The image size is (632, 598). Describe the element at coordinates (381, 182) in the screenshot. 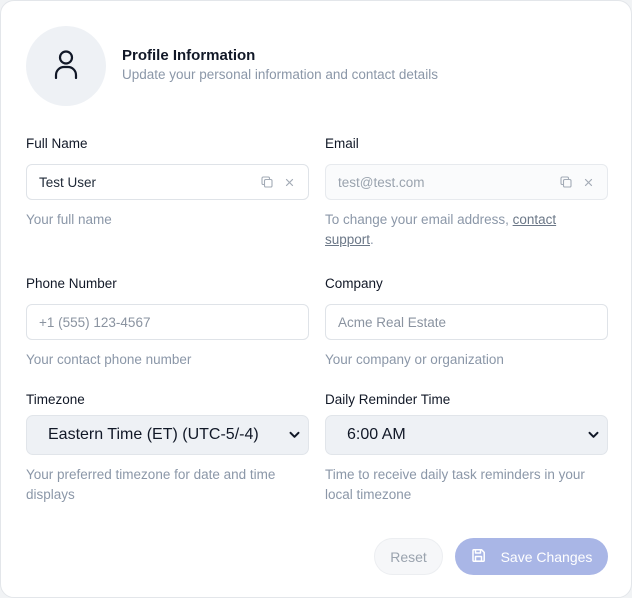

I see `email-value: test@test.com` at that location.